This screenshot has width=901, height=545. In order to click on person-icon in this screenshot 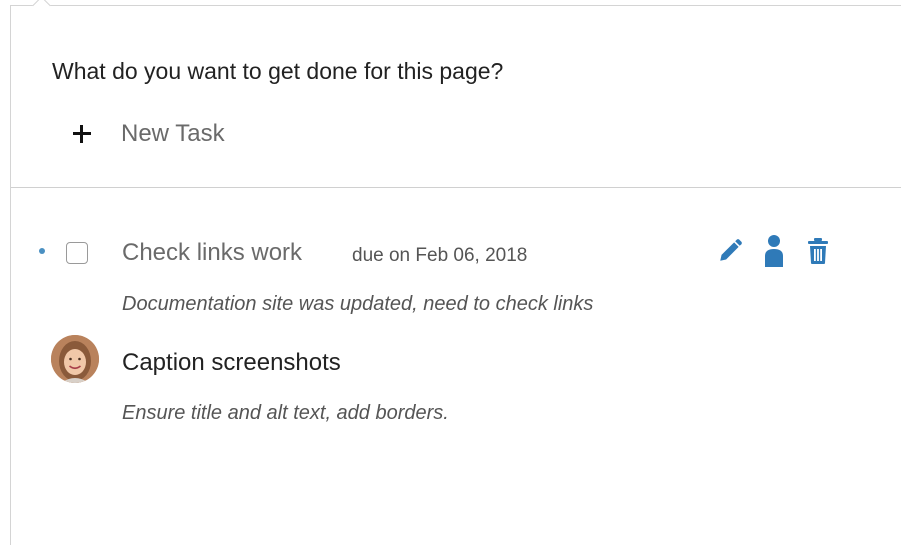, I will do `click(774, 251)`.